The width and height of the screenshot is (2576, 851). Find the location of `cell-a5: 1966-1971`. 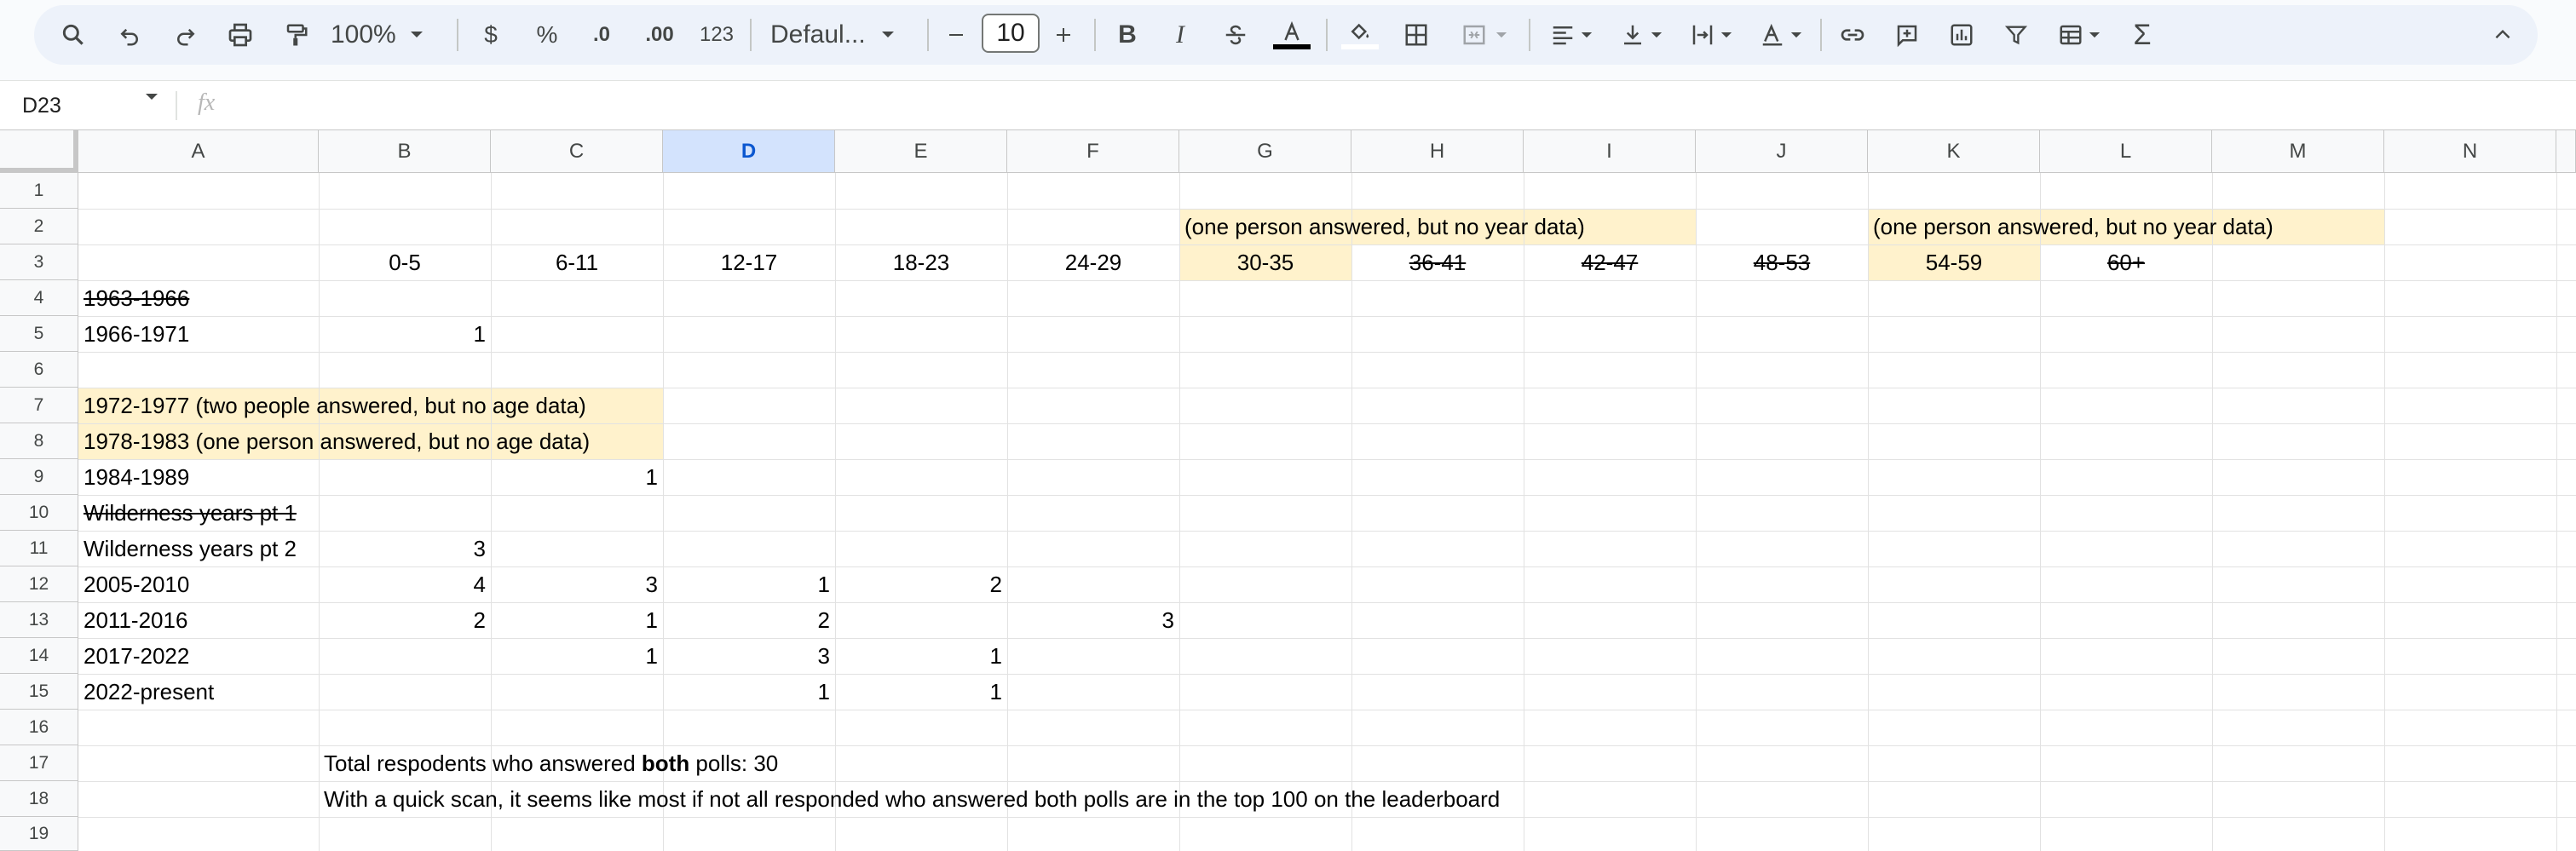

cell-a5: 1966-1971 is located at coordinates (198, 334).